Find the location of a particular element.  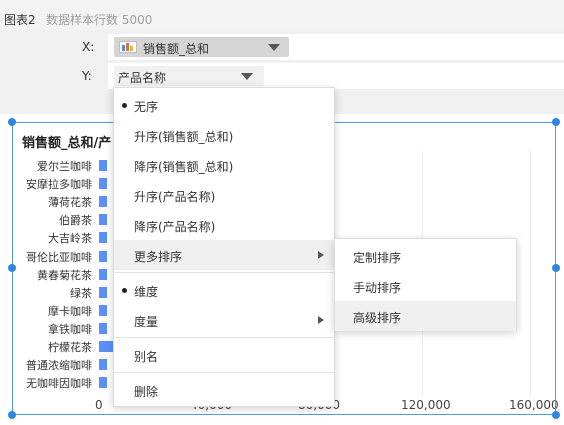

menu-item-label: 降序(产品名称) is located at coordinates (175, 227).